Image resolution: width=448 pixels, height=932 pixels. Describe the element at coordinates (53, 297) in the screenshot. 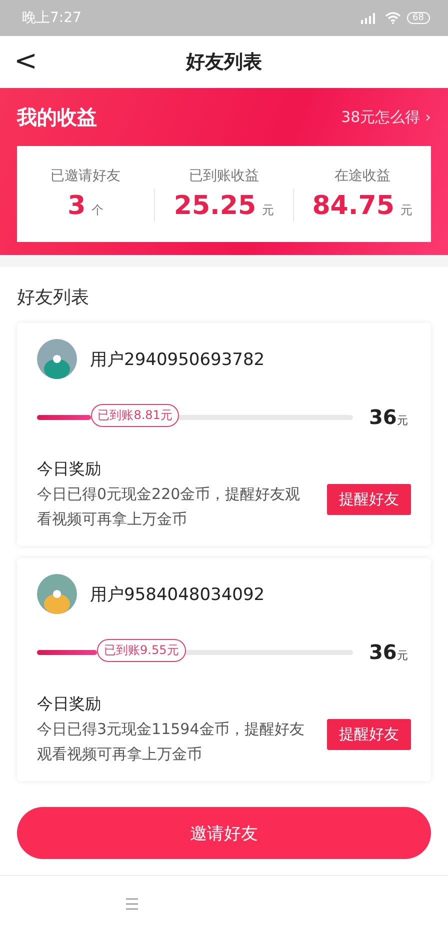

I see `section-title: 好友列表` at that location.